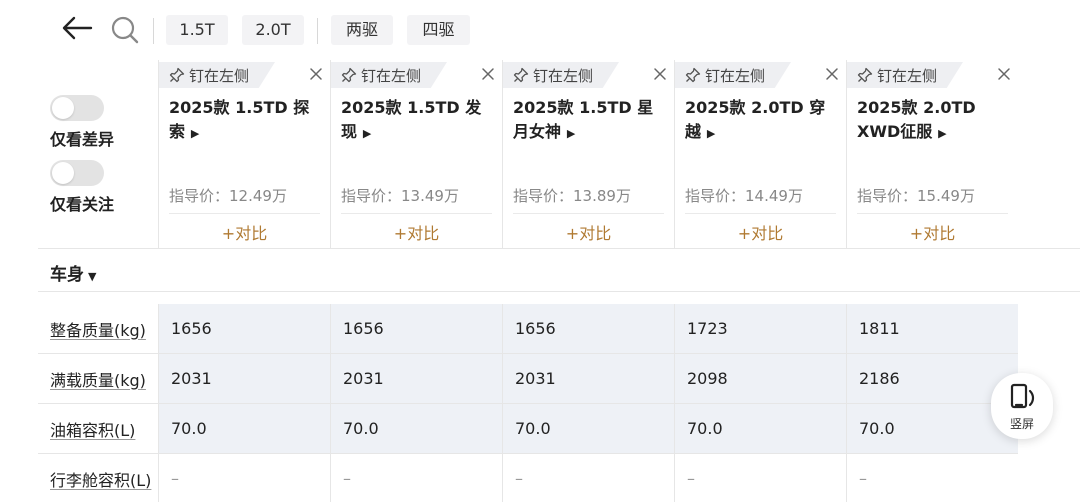 Image resolution: width=1080 pixels, height=502 pixels. I want to click on spec-label: 满载质量(kg), so click(98, 378).